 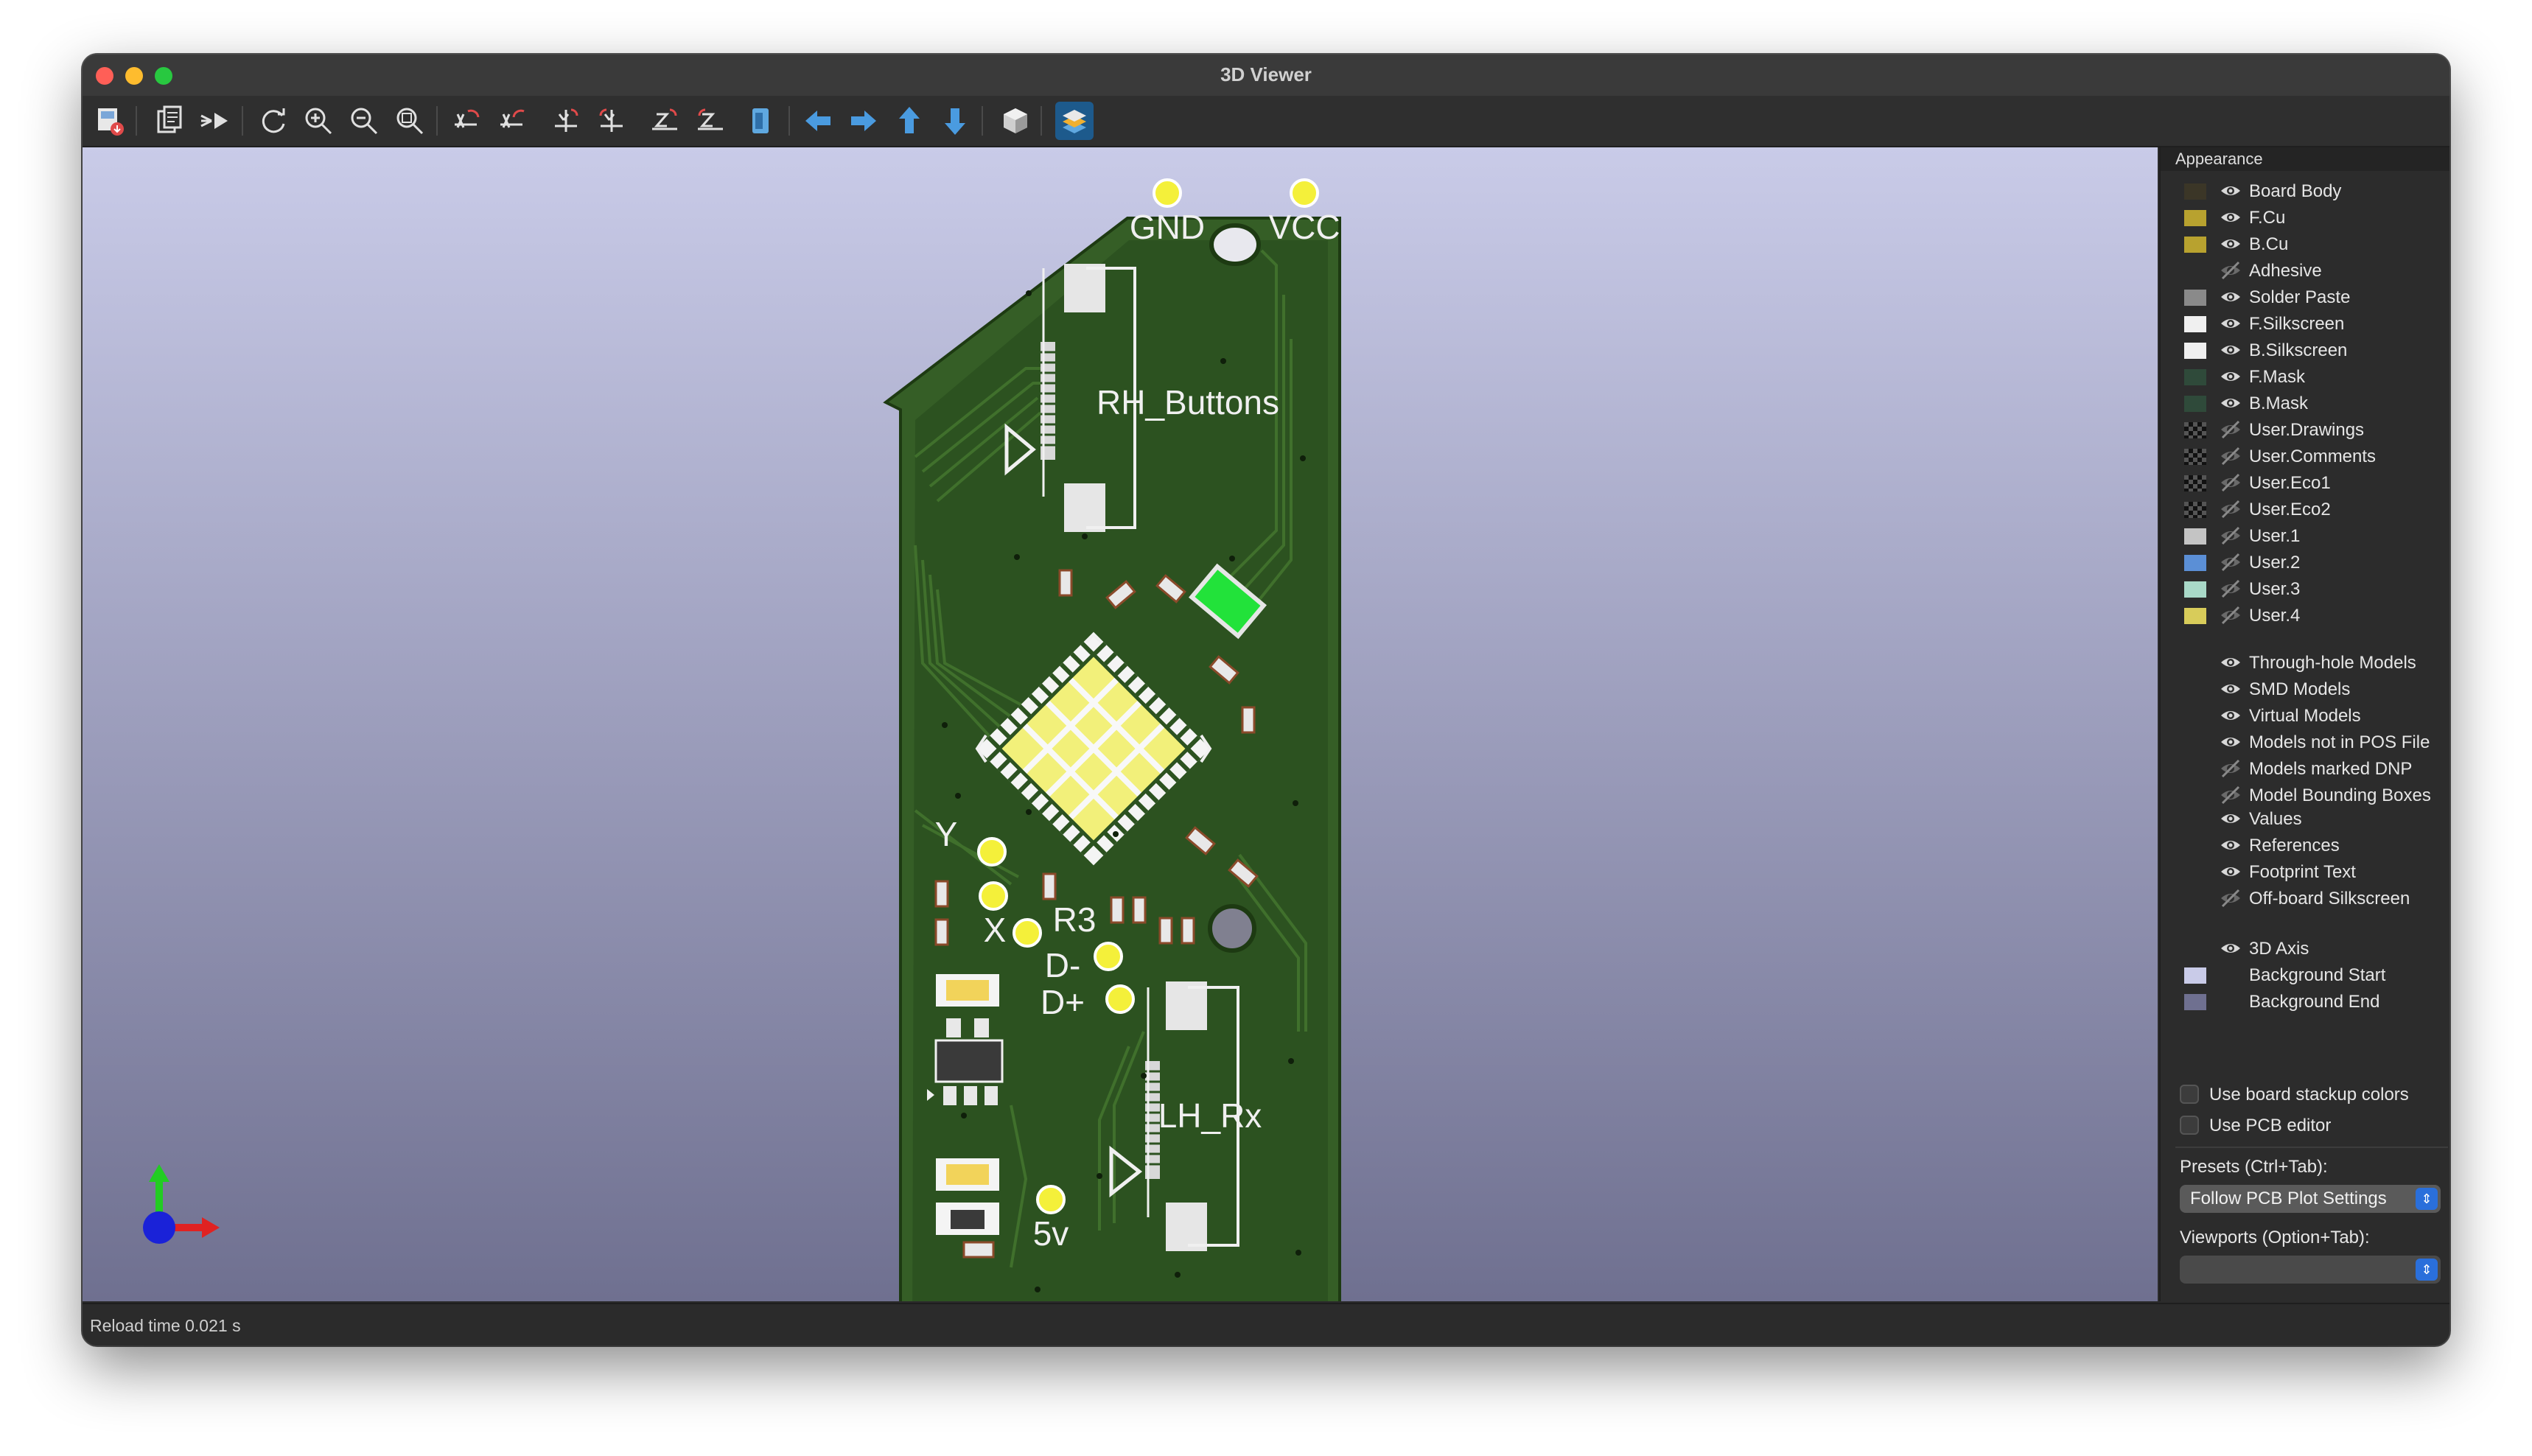 What do you see at coordinates (2305, 562) in the screenshot?
I see `layer-row-user-2: User.2` at bounding box center [2305, 562].